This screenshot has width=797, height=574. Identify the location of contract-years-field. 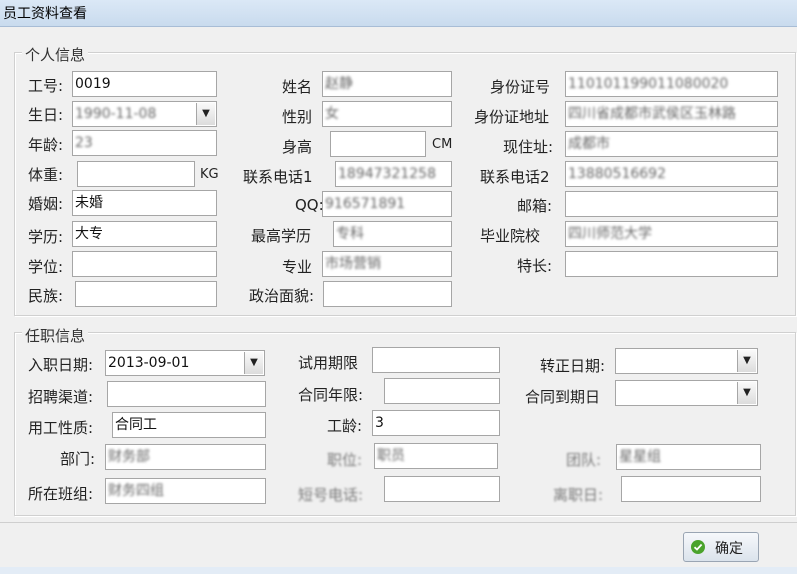
(442, 391).